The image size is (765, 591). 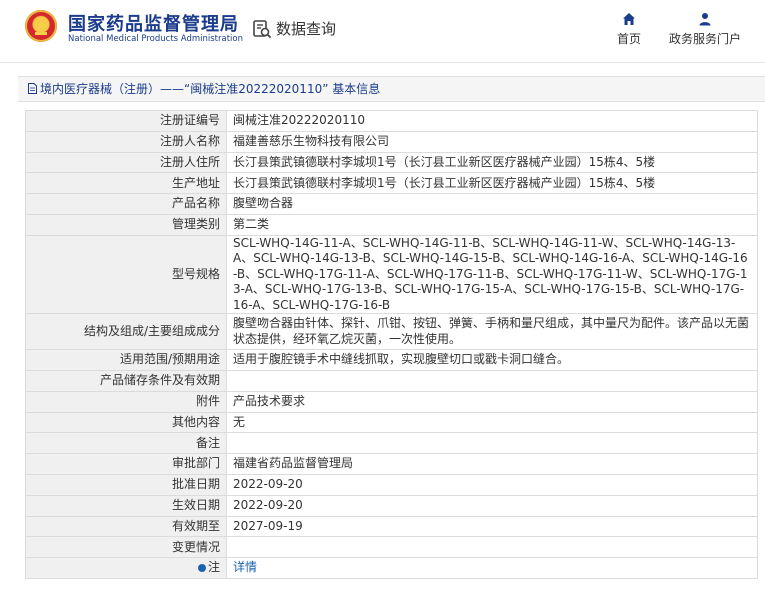 I want to click on table-row: 产品储存条件及有效期, so click(x=391, y=381).